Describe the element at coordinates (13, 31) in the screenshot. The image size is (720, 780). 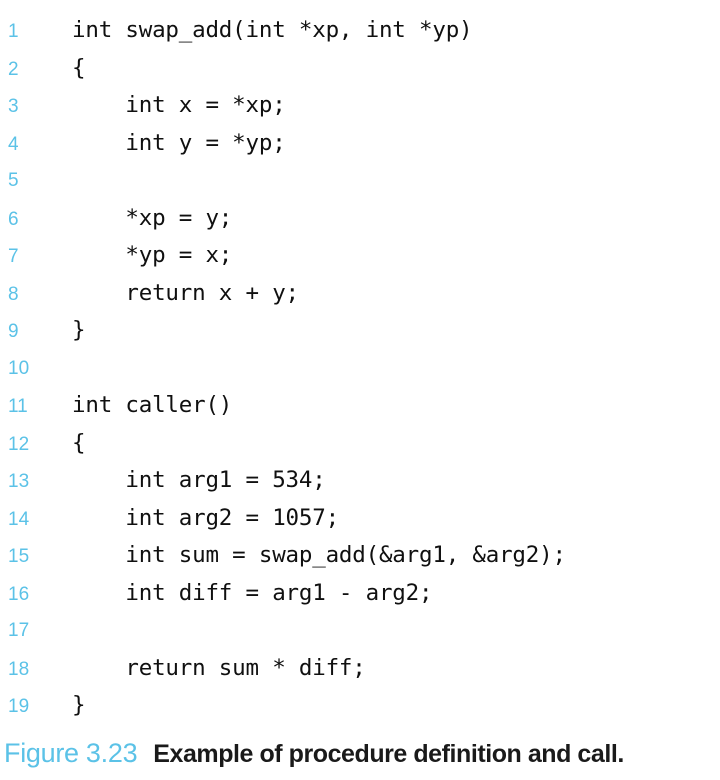
I see `line-number: 1` at that location.